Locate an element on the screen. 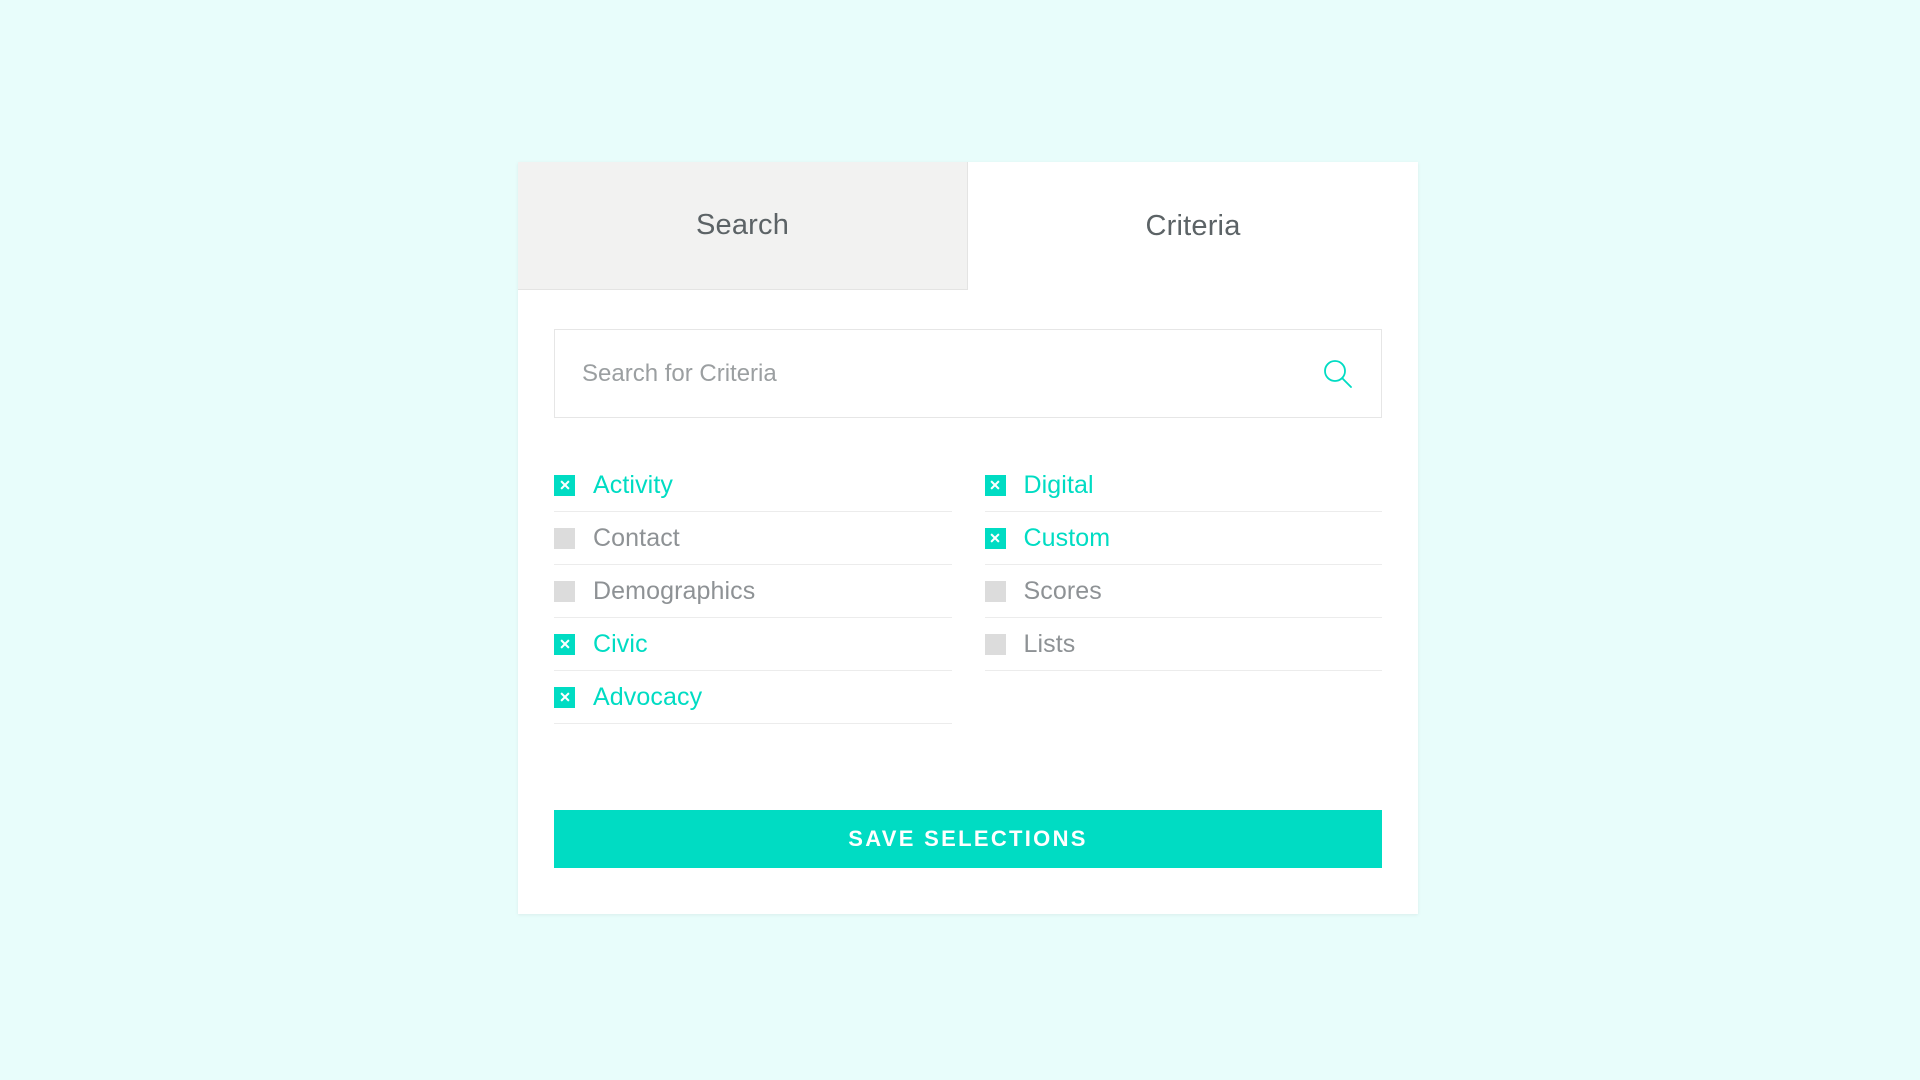  search-icon is located at coordinates (1338, 374).